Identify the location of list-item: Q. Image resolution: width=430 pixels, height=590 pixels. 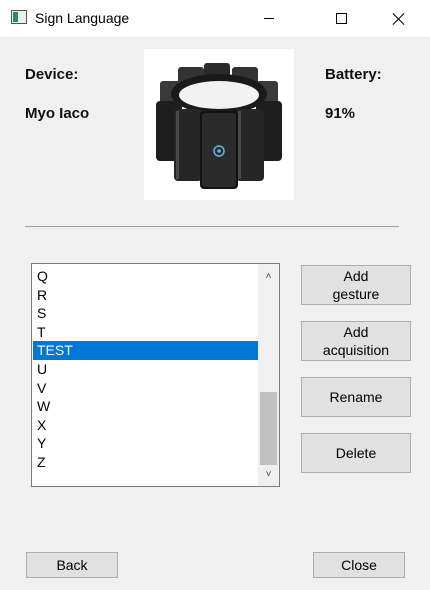
(146, 276).